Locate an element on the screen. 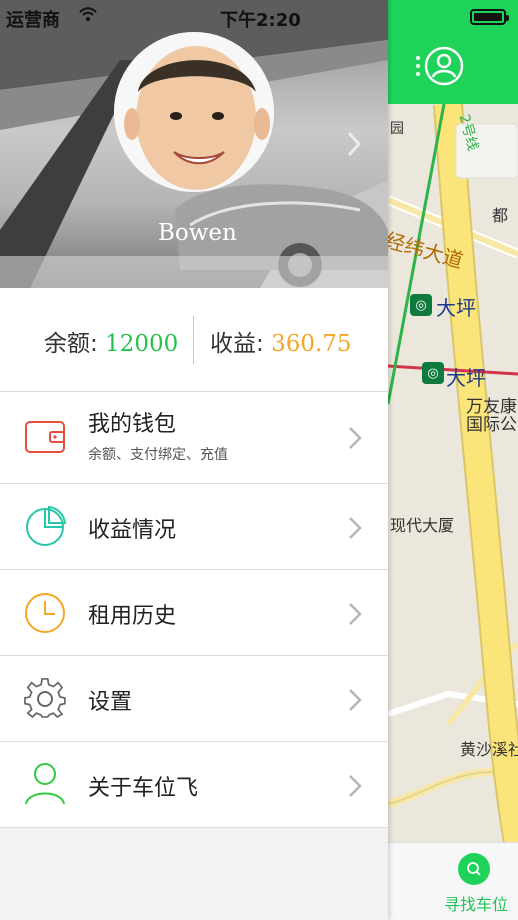 This screenshot has height=920, width=518. clock-icon is located at coordinates (45, 613).